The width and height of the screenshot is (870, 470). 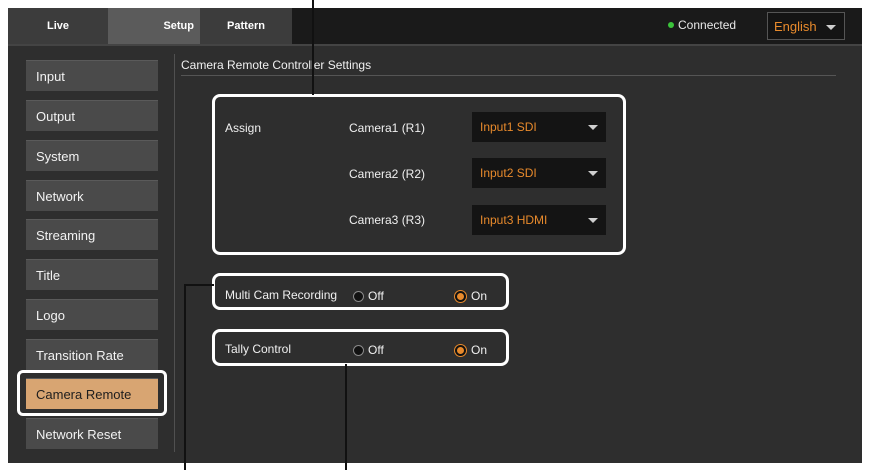 I want to click on sidebar-item-transition-rate: Transition Rate, so click(x=92, y=354).